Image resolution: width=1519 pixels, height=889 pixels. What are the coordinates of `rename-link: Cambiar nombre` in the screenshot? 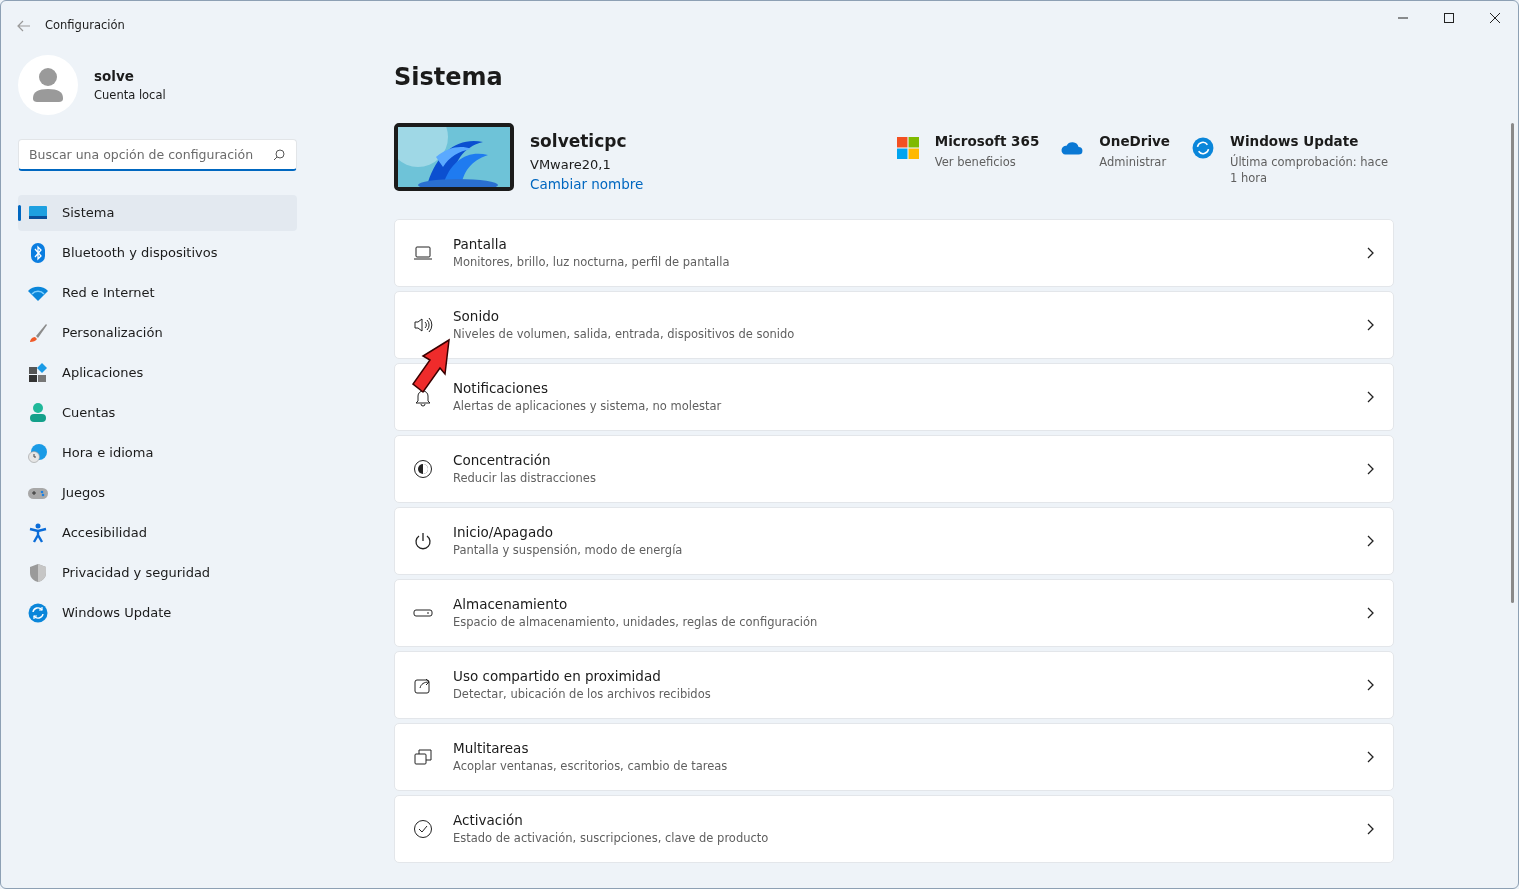 It's located at (587, 184).